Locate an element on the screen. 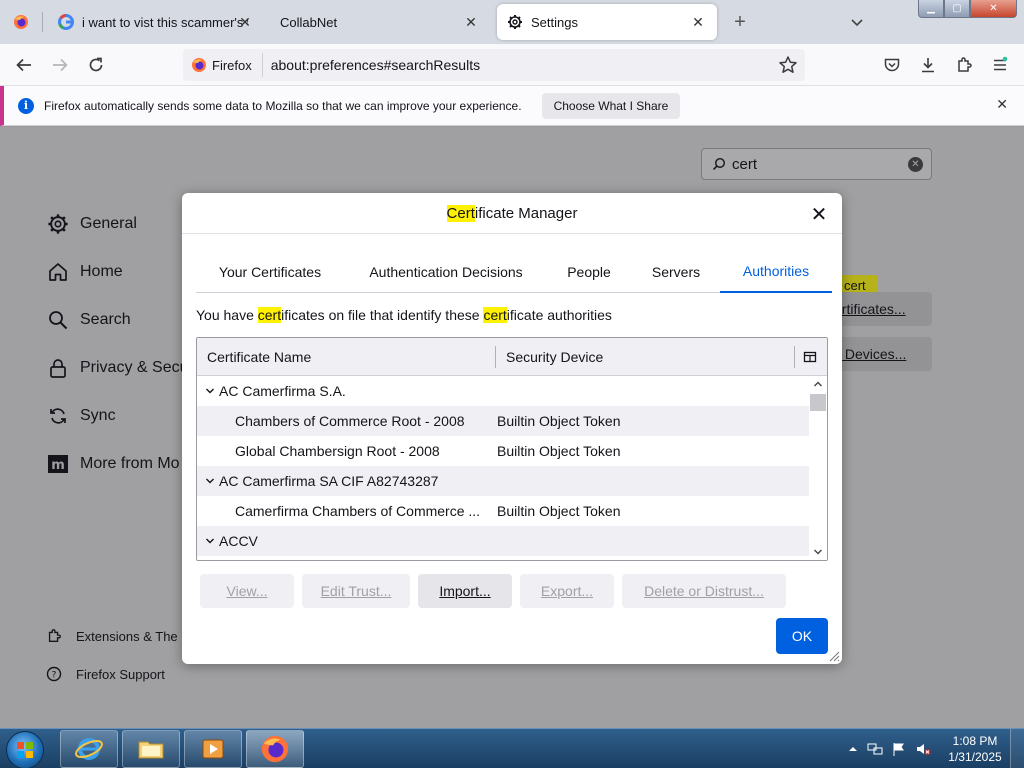 The image size is (1024, 768). new-tab-button: + is located at coordinates (740, 22).